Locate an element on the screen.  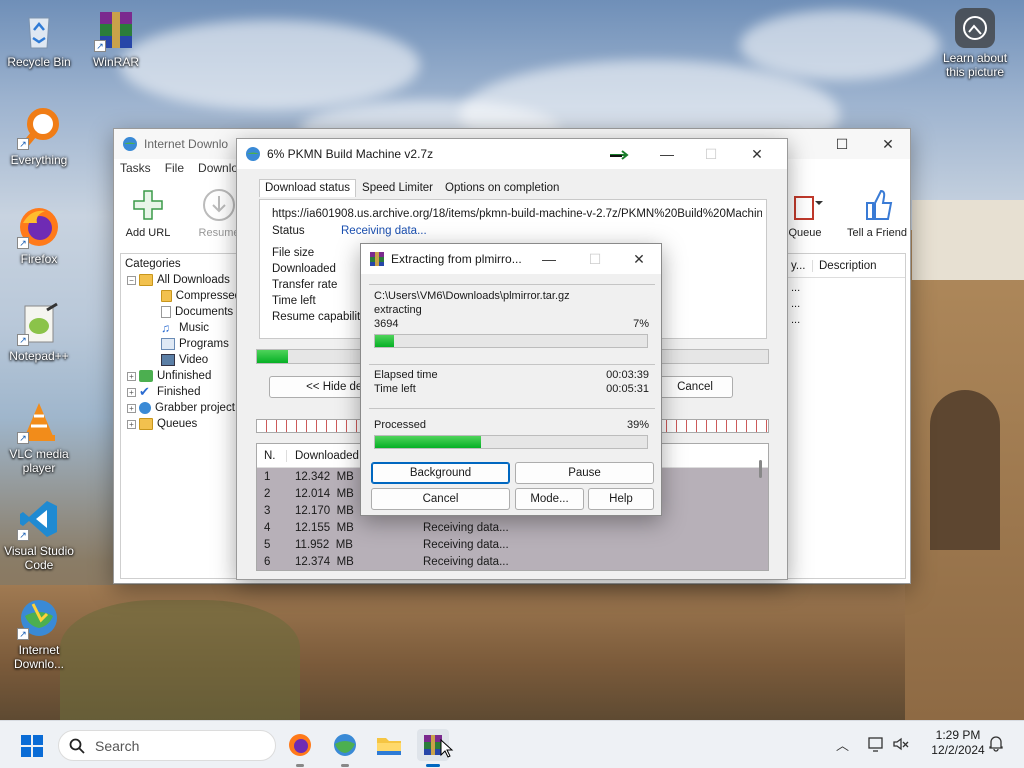
volume-muted-icon is located at coordinates (901, 744).